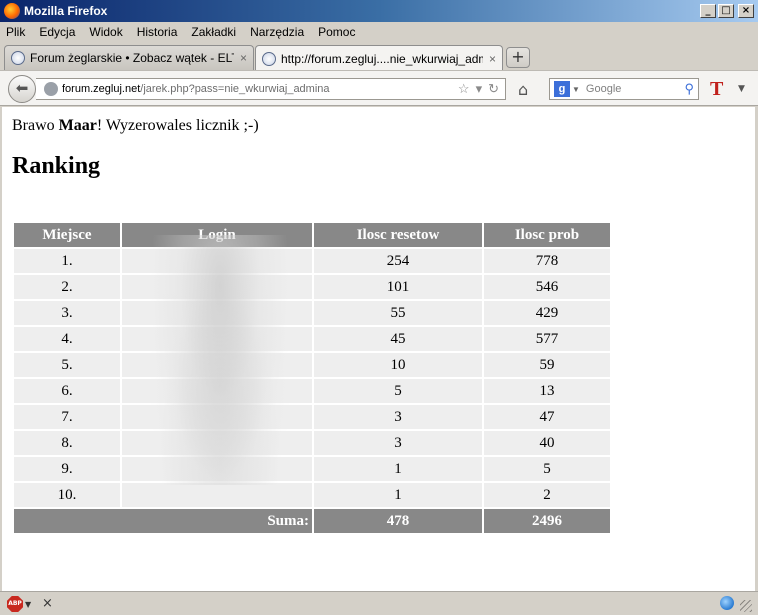 The image size is (758, 615). I want to click on header-attempts: Ilosc prob, so click(547, 235).